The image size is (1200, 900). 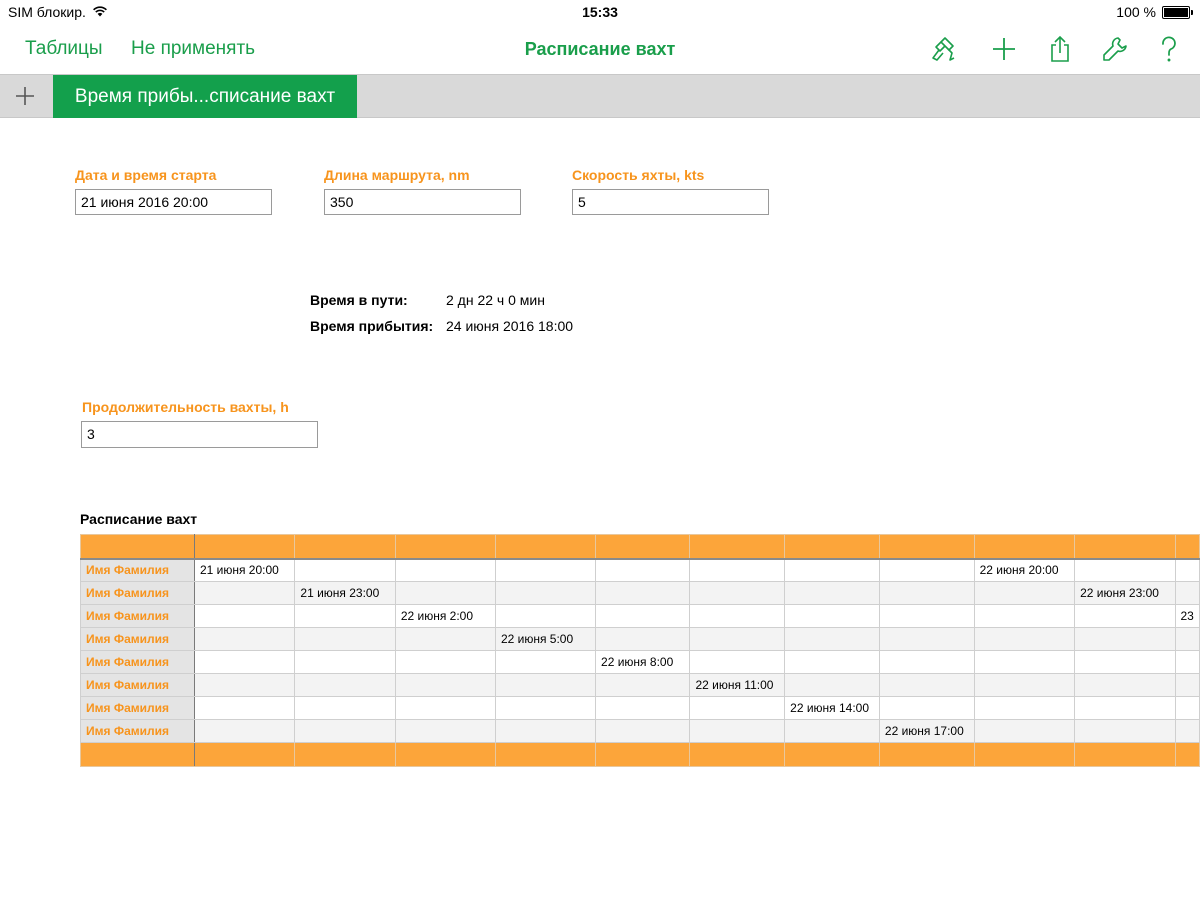 What do you see at coordinates (1187, 616) in the screenshot?
I see `watch-time-cell: 23` at bounding box center [1187, 616].